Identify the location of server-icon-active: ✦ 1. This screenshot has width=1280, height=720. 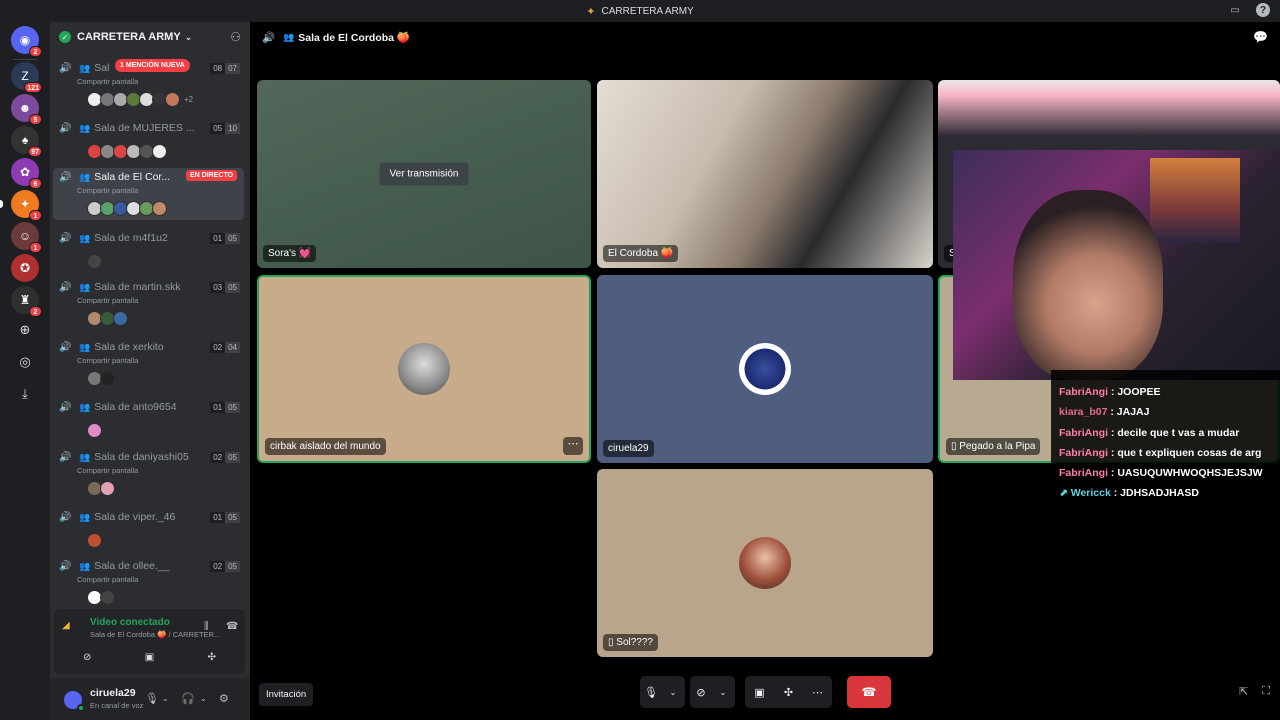
(21, 205).